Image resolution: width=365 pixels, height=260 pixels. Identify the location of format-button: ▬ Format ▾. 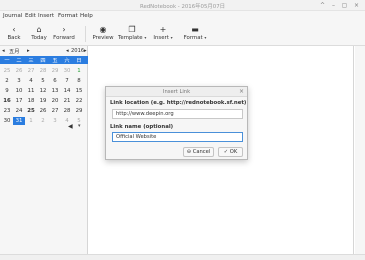
(195, 34).